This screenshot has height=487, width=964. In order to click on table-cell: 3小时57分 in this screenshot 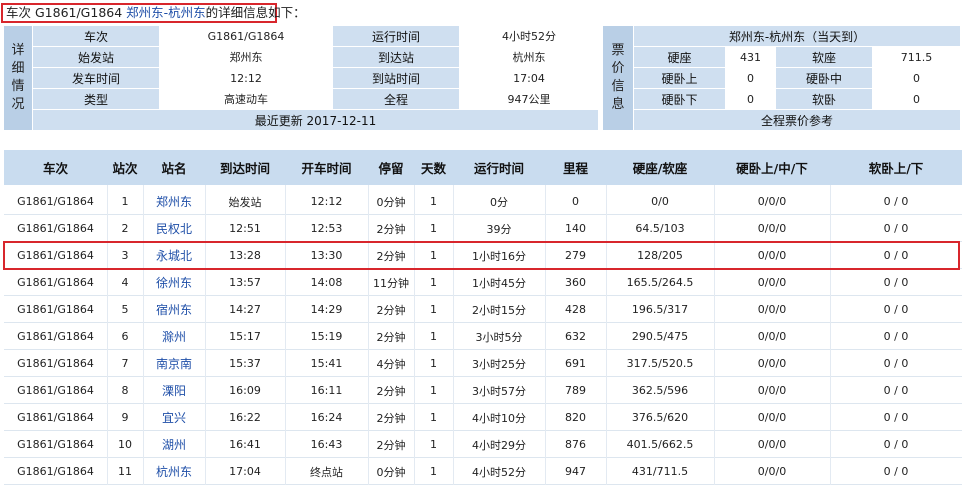, I will do `click(499, 391)`.